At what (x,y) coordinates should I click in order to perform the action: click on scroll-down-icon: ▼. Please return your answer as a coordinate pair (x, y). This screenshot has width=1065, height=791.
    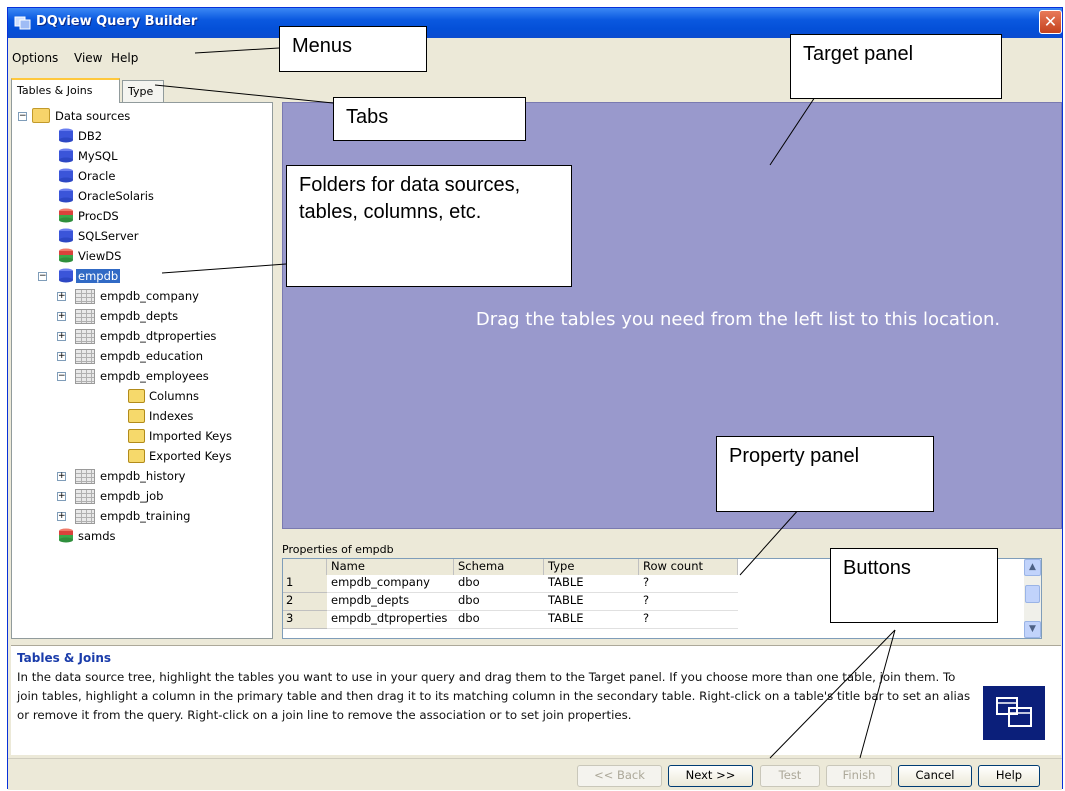
    Looking at the image, I should click on (1032, 629).